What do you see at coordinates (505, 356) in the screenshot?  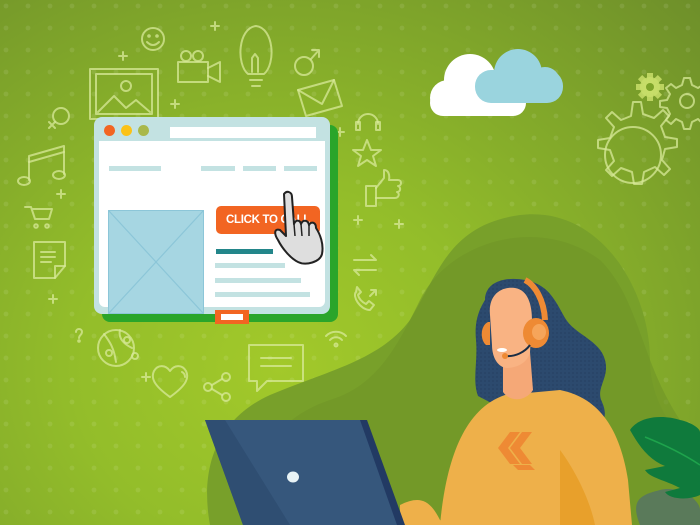 I see `headset-mic` at bounding box center [505, 356].